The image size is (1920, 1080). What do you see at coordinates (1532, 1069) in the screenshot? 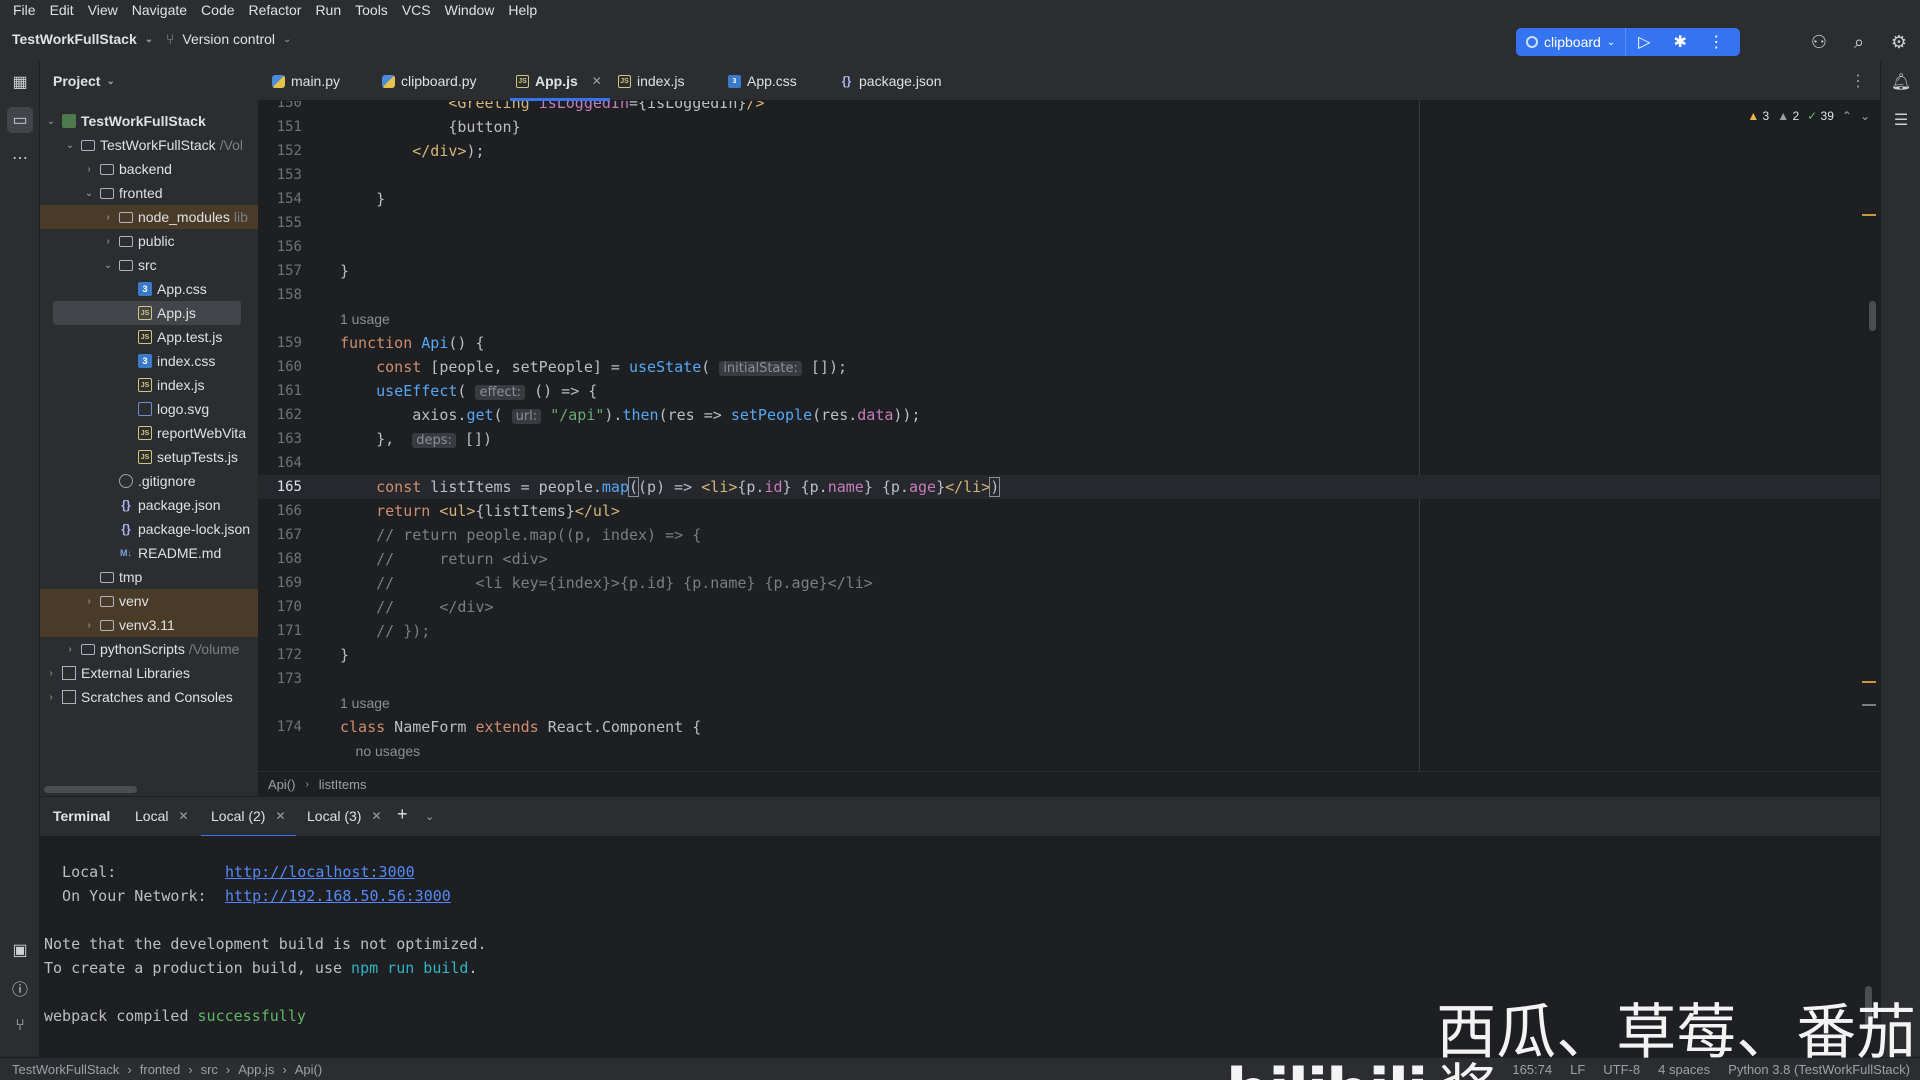
I see `caret-position: 165:74` at bounding box center [1532, 1069].